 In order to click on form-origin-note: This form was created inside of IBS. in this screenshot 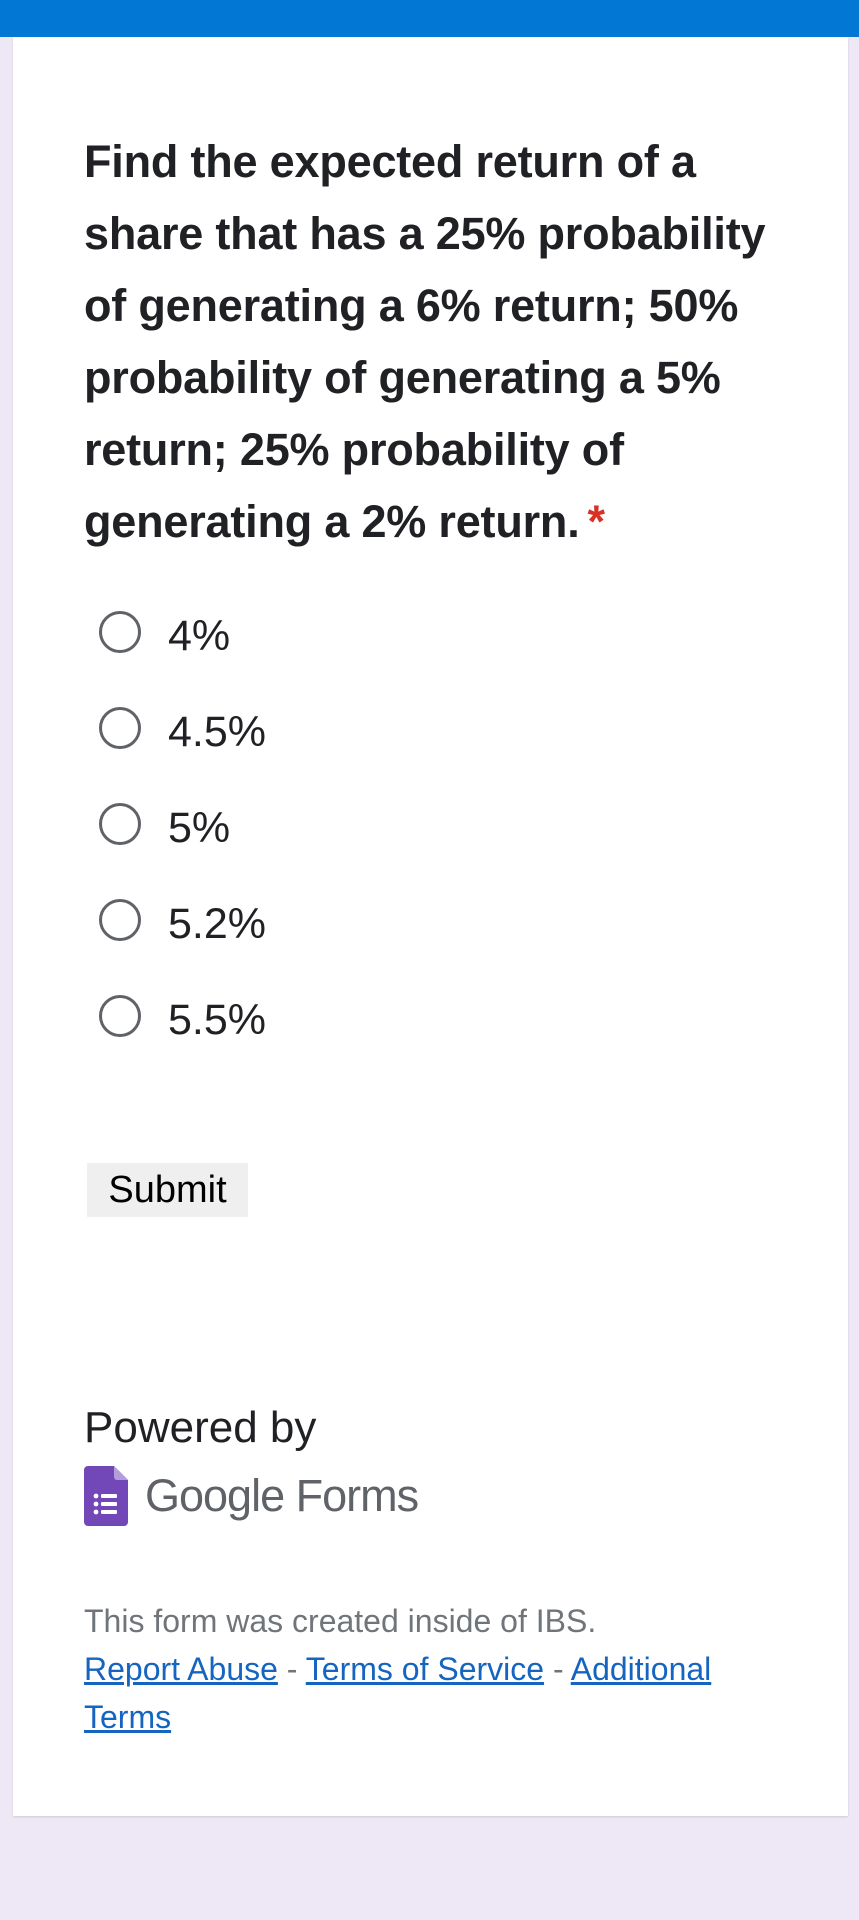, I will do `click(340, 1621)`.